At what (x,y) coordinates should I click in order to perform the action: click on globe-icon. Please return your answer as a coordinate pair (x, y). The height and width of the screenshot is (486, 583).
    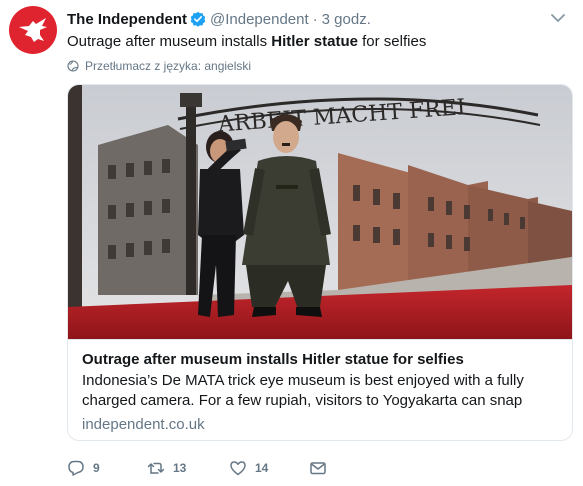
    Looking at the image, I should click on (73, 66).